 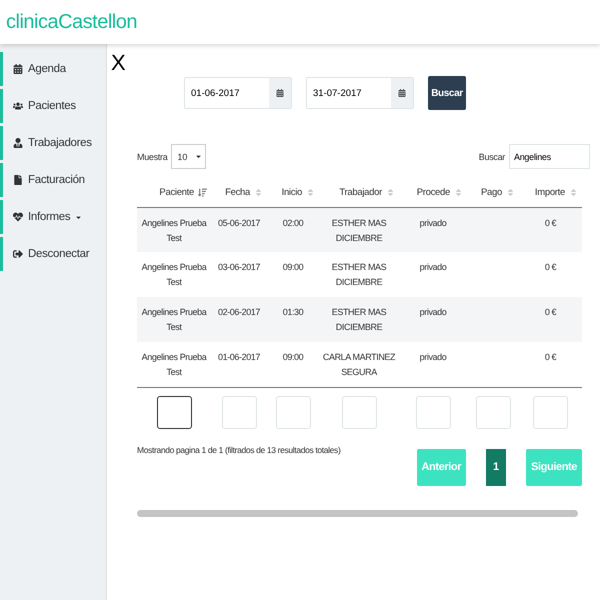 I want to click on column-header: Trabajador, so click(x=359, y=193).